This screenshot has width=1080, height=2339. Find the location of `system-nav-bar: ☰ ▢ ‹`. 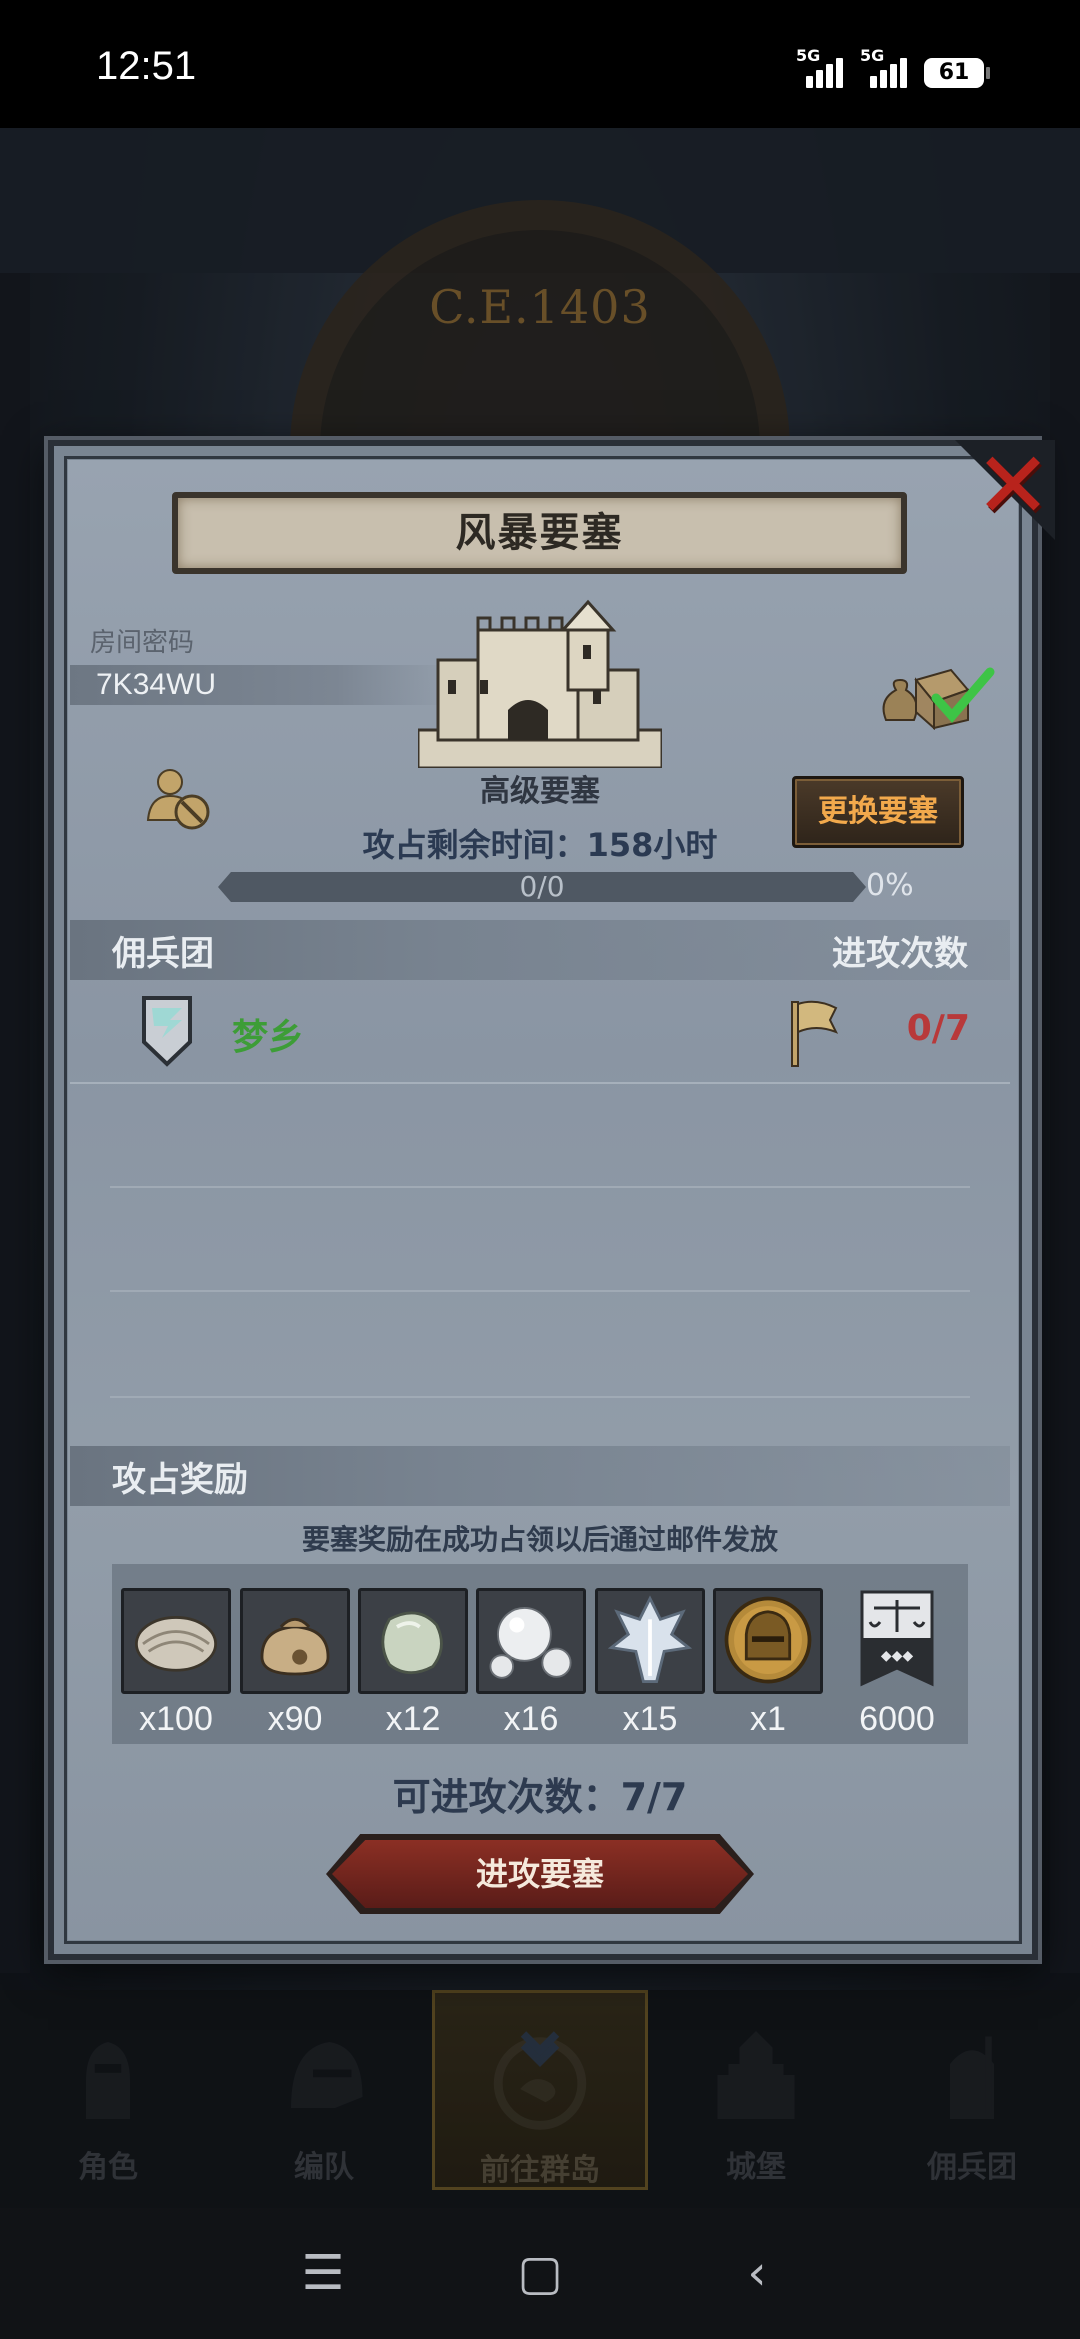

system-nav-bar: ☰ ▢ ‹ is located at coordinates (540, 2273).